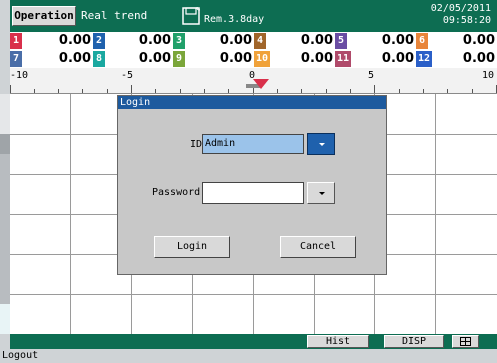  I want to click on channel-cell: 4 0.00, so click(294, 41).